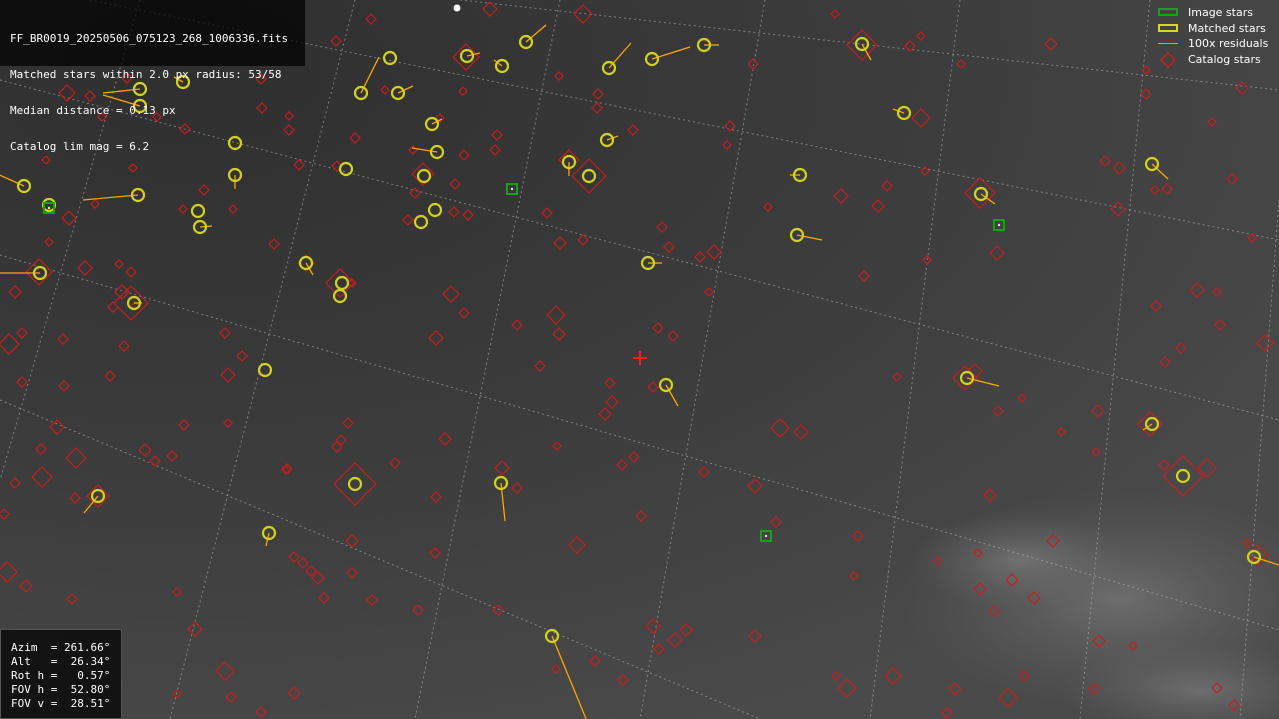 Image resolution: width=1279 pixels, height=719 pixels. Describe the element at coordinates (61, 647) in the screenshot. I see `azimuth-value: Azim = 261.66°` at that location.